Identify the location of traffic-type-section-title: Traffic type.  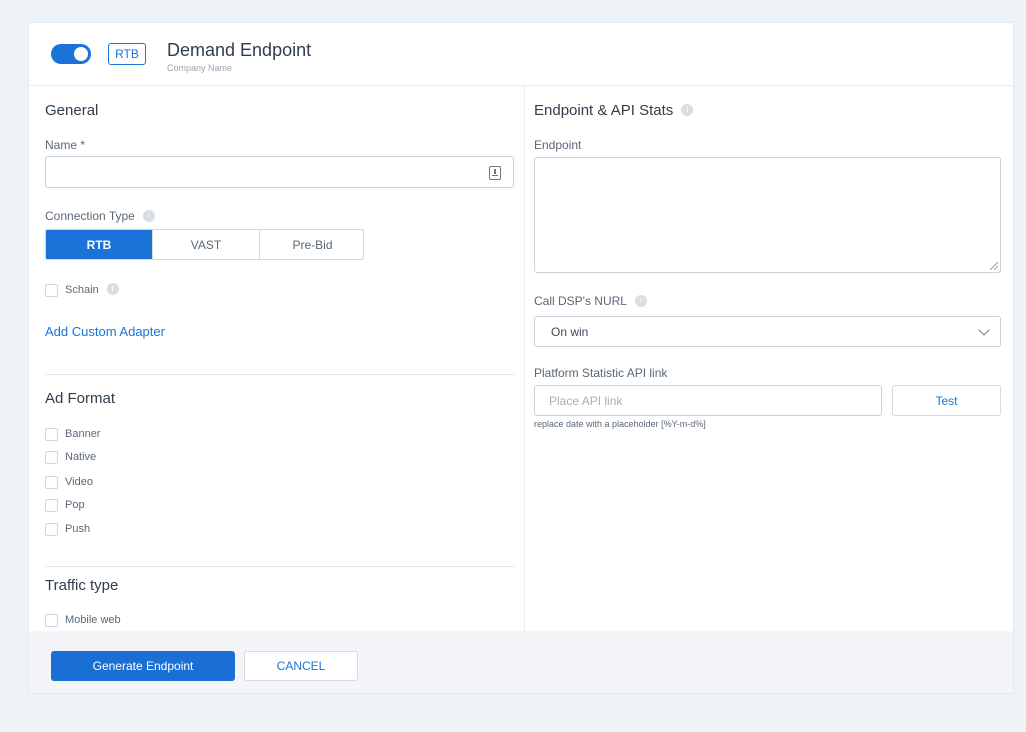
(82, 585).